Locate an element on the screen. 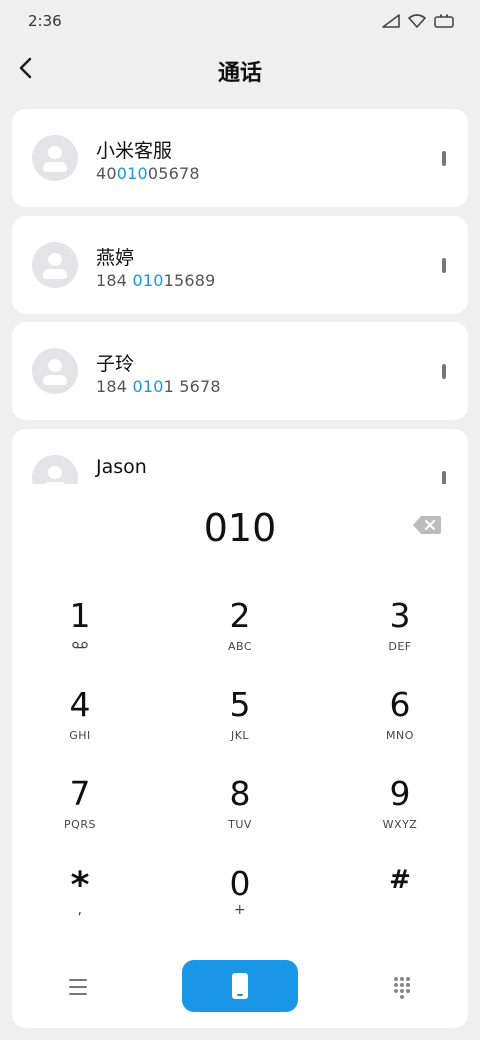 This screenshot has width=480, height=1040. contact-card: 燕婷 184 01015689 is located at coordinates (240, 265).